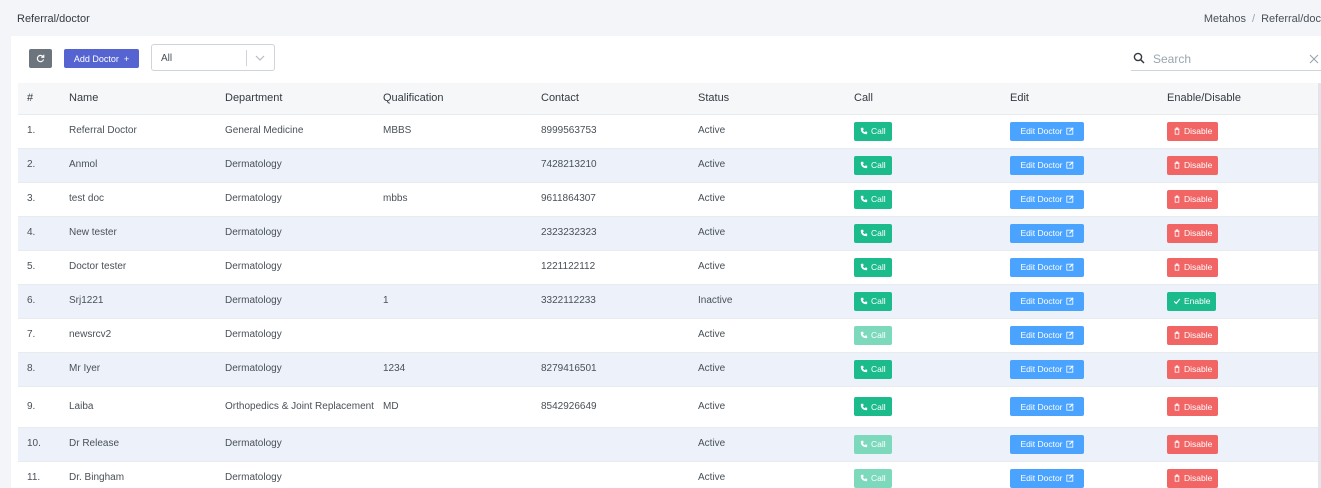 Image resolution: width=1321 pixels, height=488 pixels. Describe the element at coordinates (167, 58) in the screenshot. I see `status-filter-value: All` at that location.